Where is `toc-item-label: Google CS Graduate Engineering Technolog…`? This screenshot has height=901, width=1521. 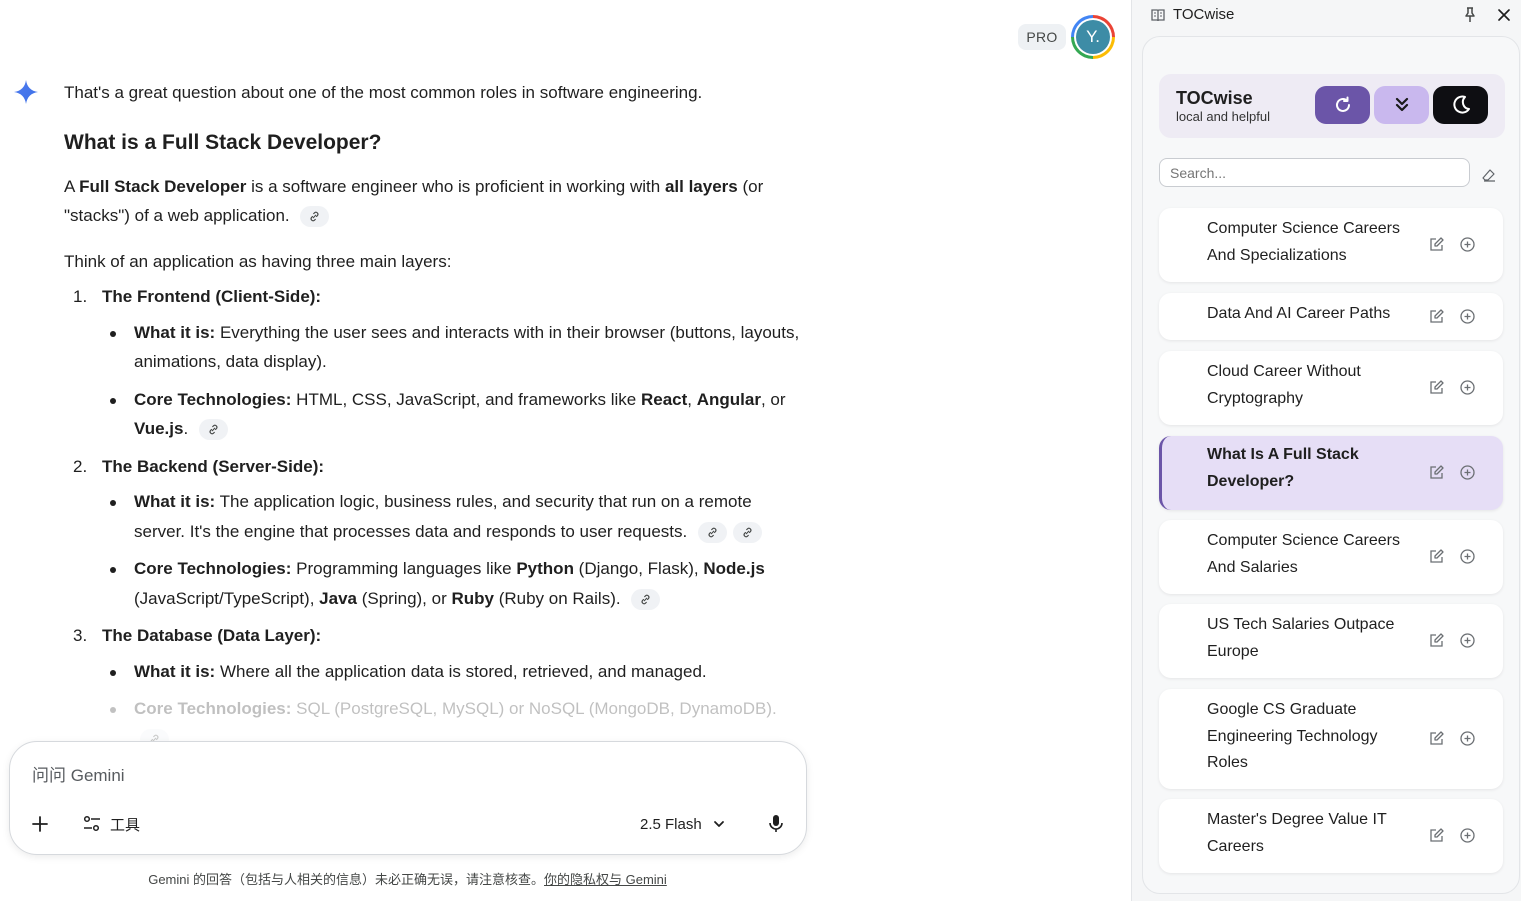 toc-item-label: Google CS Graduate Engineering Technolog… is located at coordinates (1292, 736).